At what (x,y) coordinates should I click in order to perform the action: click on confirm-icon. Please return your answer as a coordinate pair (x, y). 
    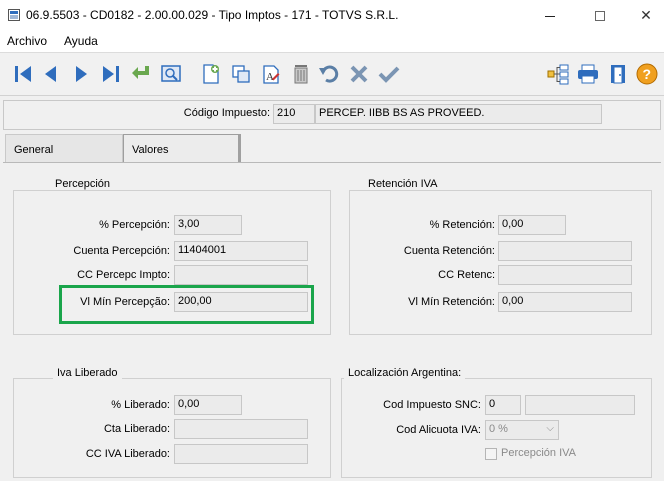
    Looking at the image, I should click on (389, 74).